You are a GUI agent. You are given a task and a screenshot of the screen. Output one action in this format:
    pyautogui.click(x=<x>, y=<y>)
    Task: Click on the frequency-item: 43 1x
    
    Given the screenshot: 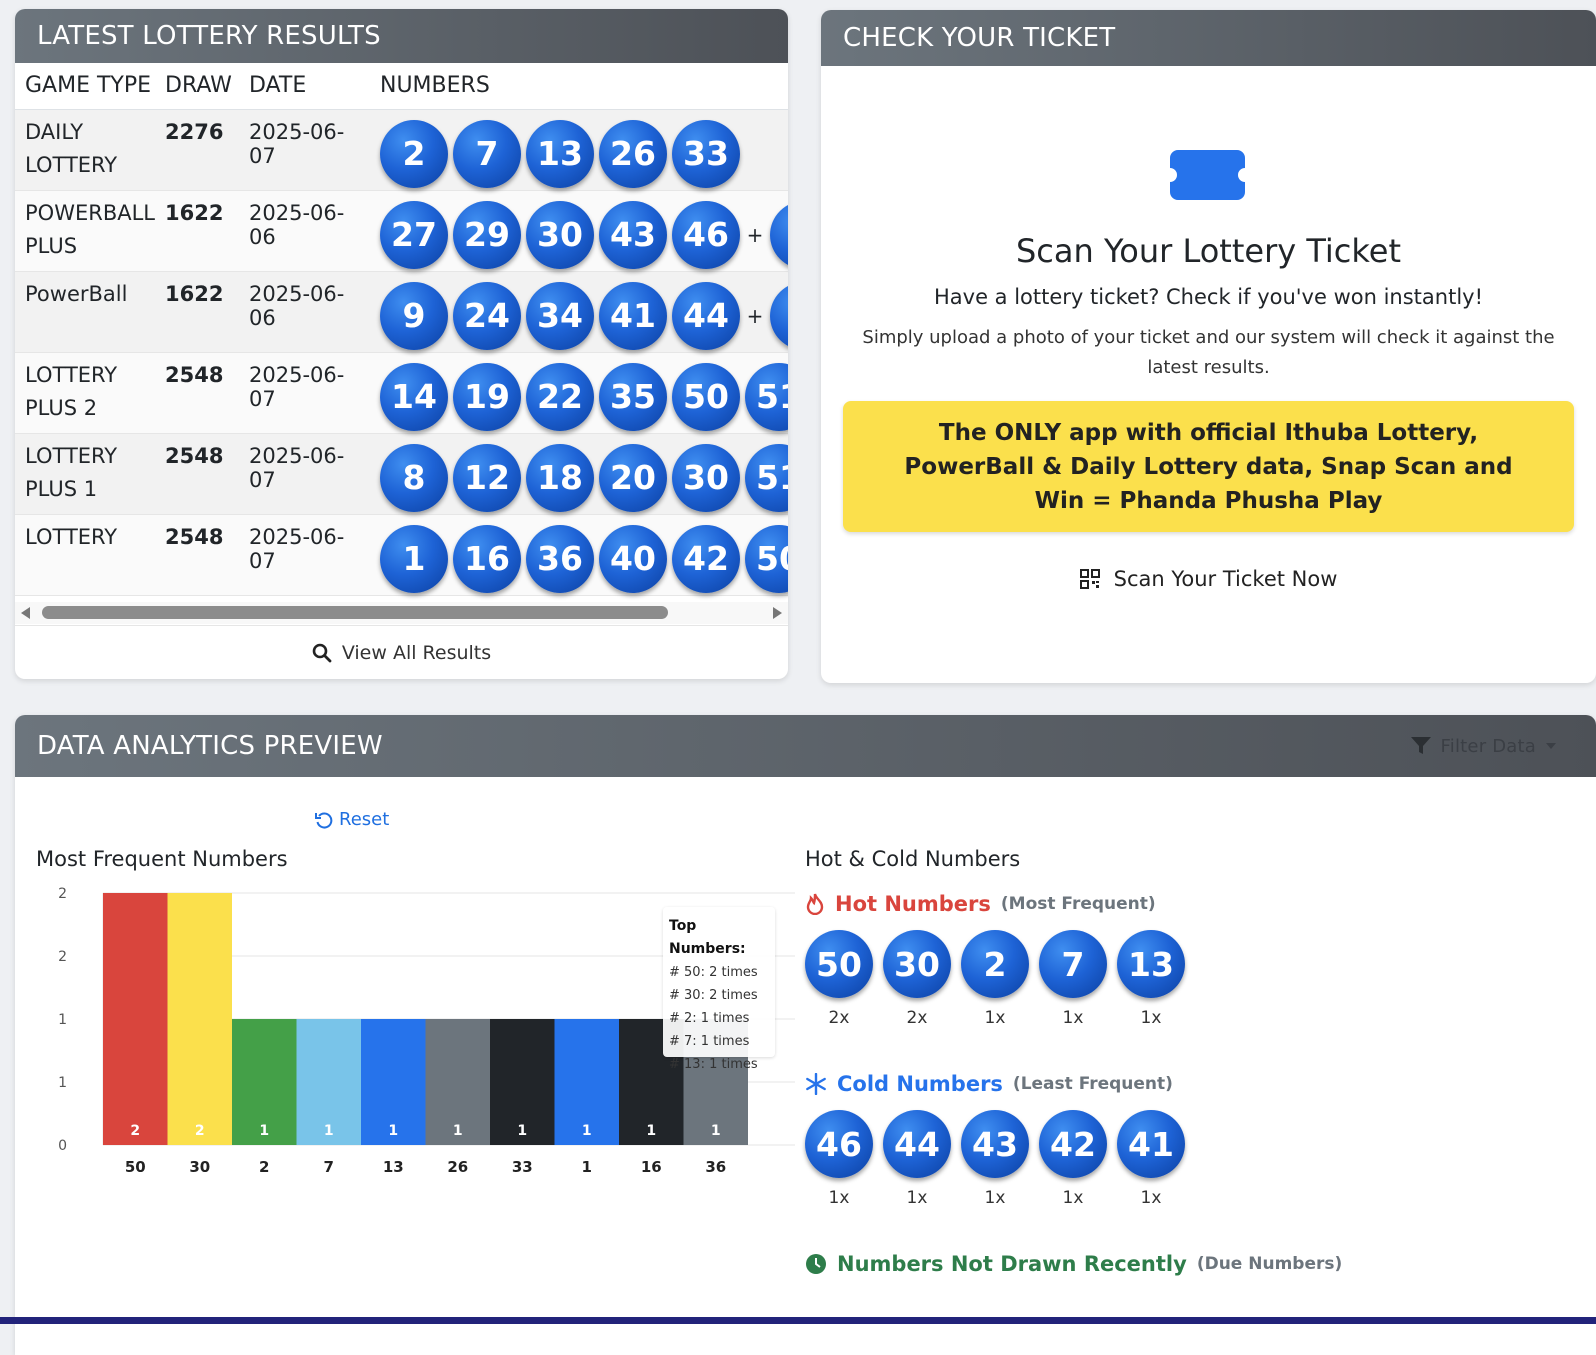 What is the action you would take?
    pyautogui.click(x=995, y=1159)
    